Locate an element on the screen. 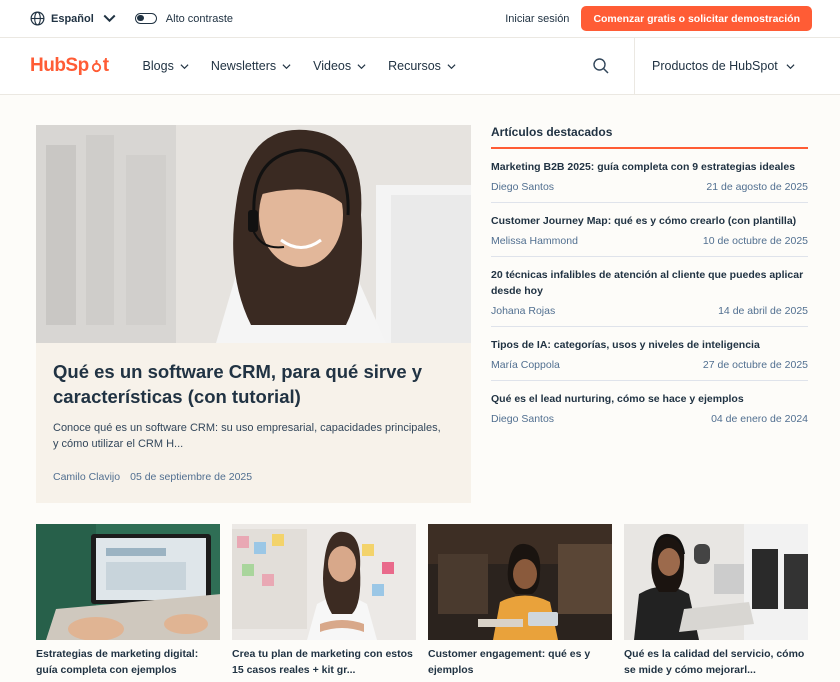  woman-cafe-photo is located at coordinates (520, 582).